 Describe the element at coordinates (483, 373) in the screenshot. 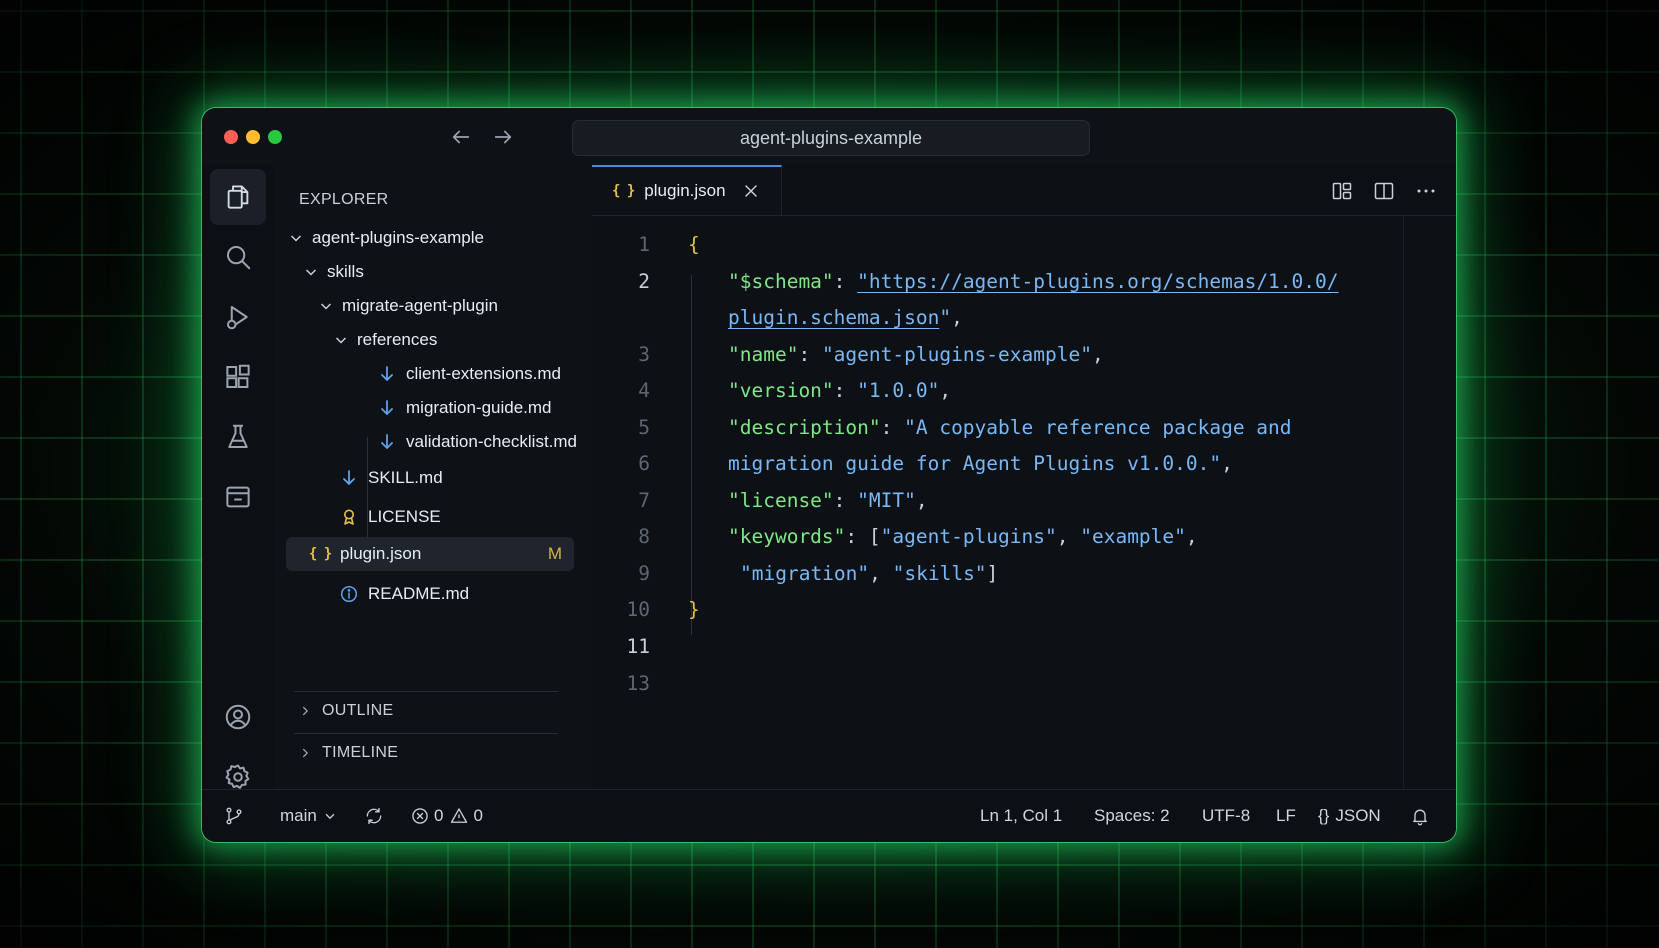

I see `tree-item-label: client-extensions.md` at that location.